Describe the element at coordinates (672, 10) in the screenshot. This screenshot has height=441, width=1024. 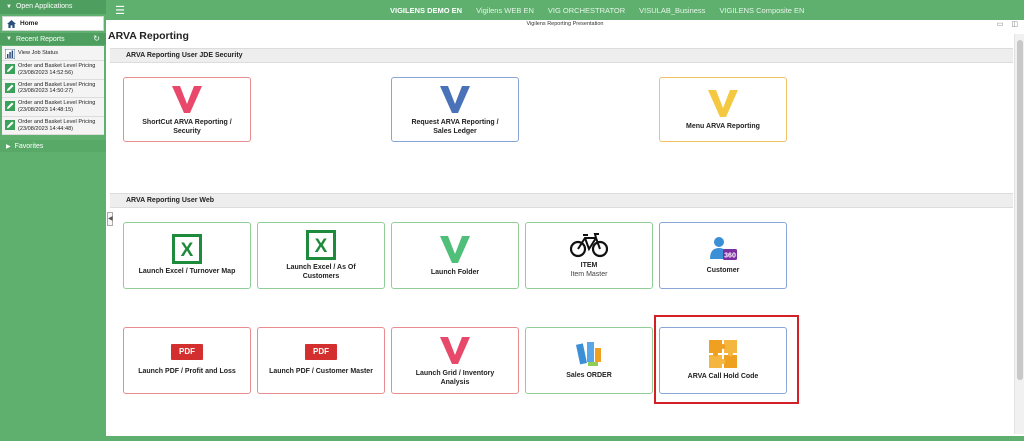
I see `tab-visulab-business: VISULAB_Business` at that location.